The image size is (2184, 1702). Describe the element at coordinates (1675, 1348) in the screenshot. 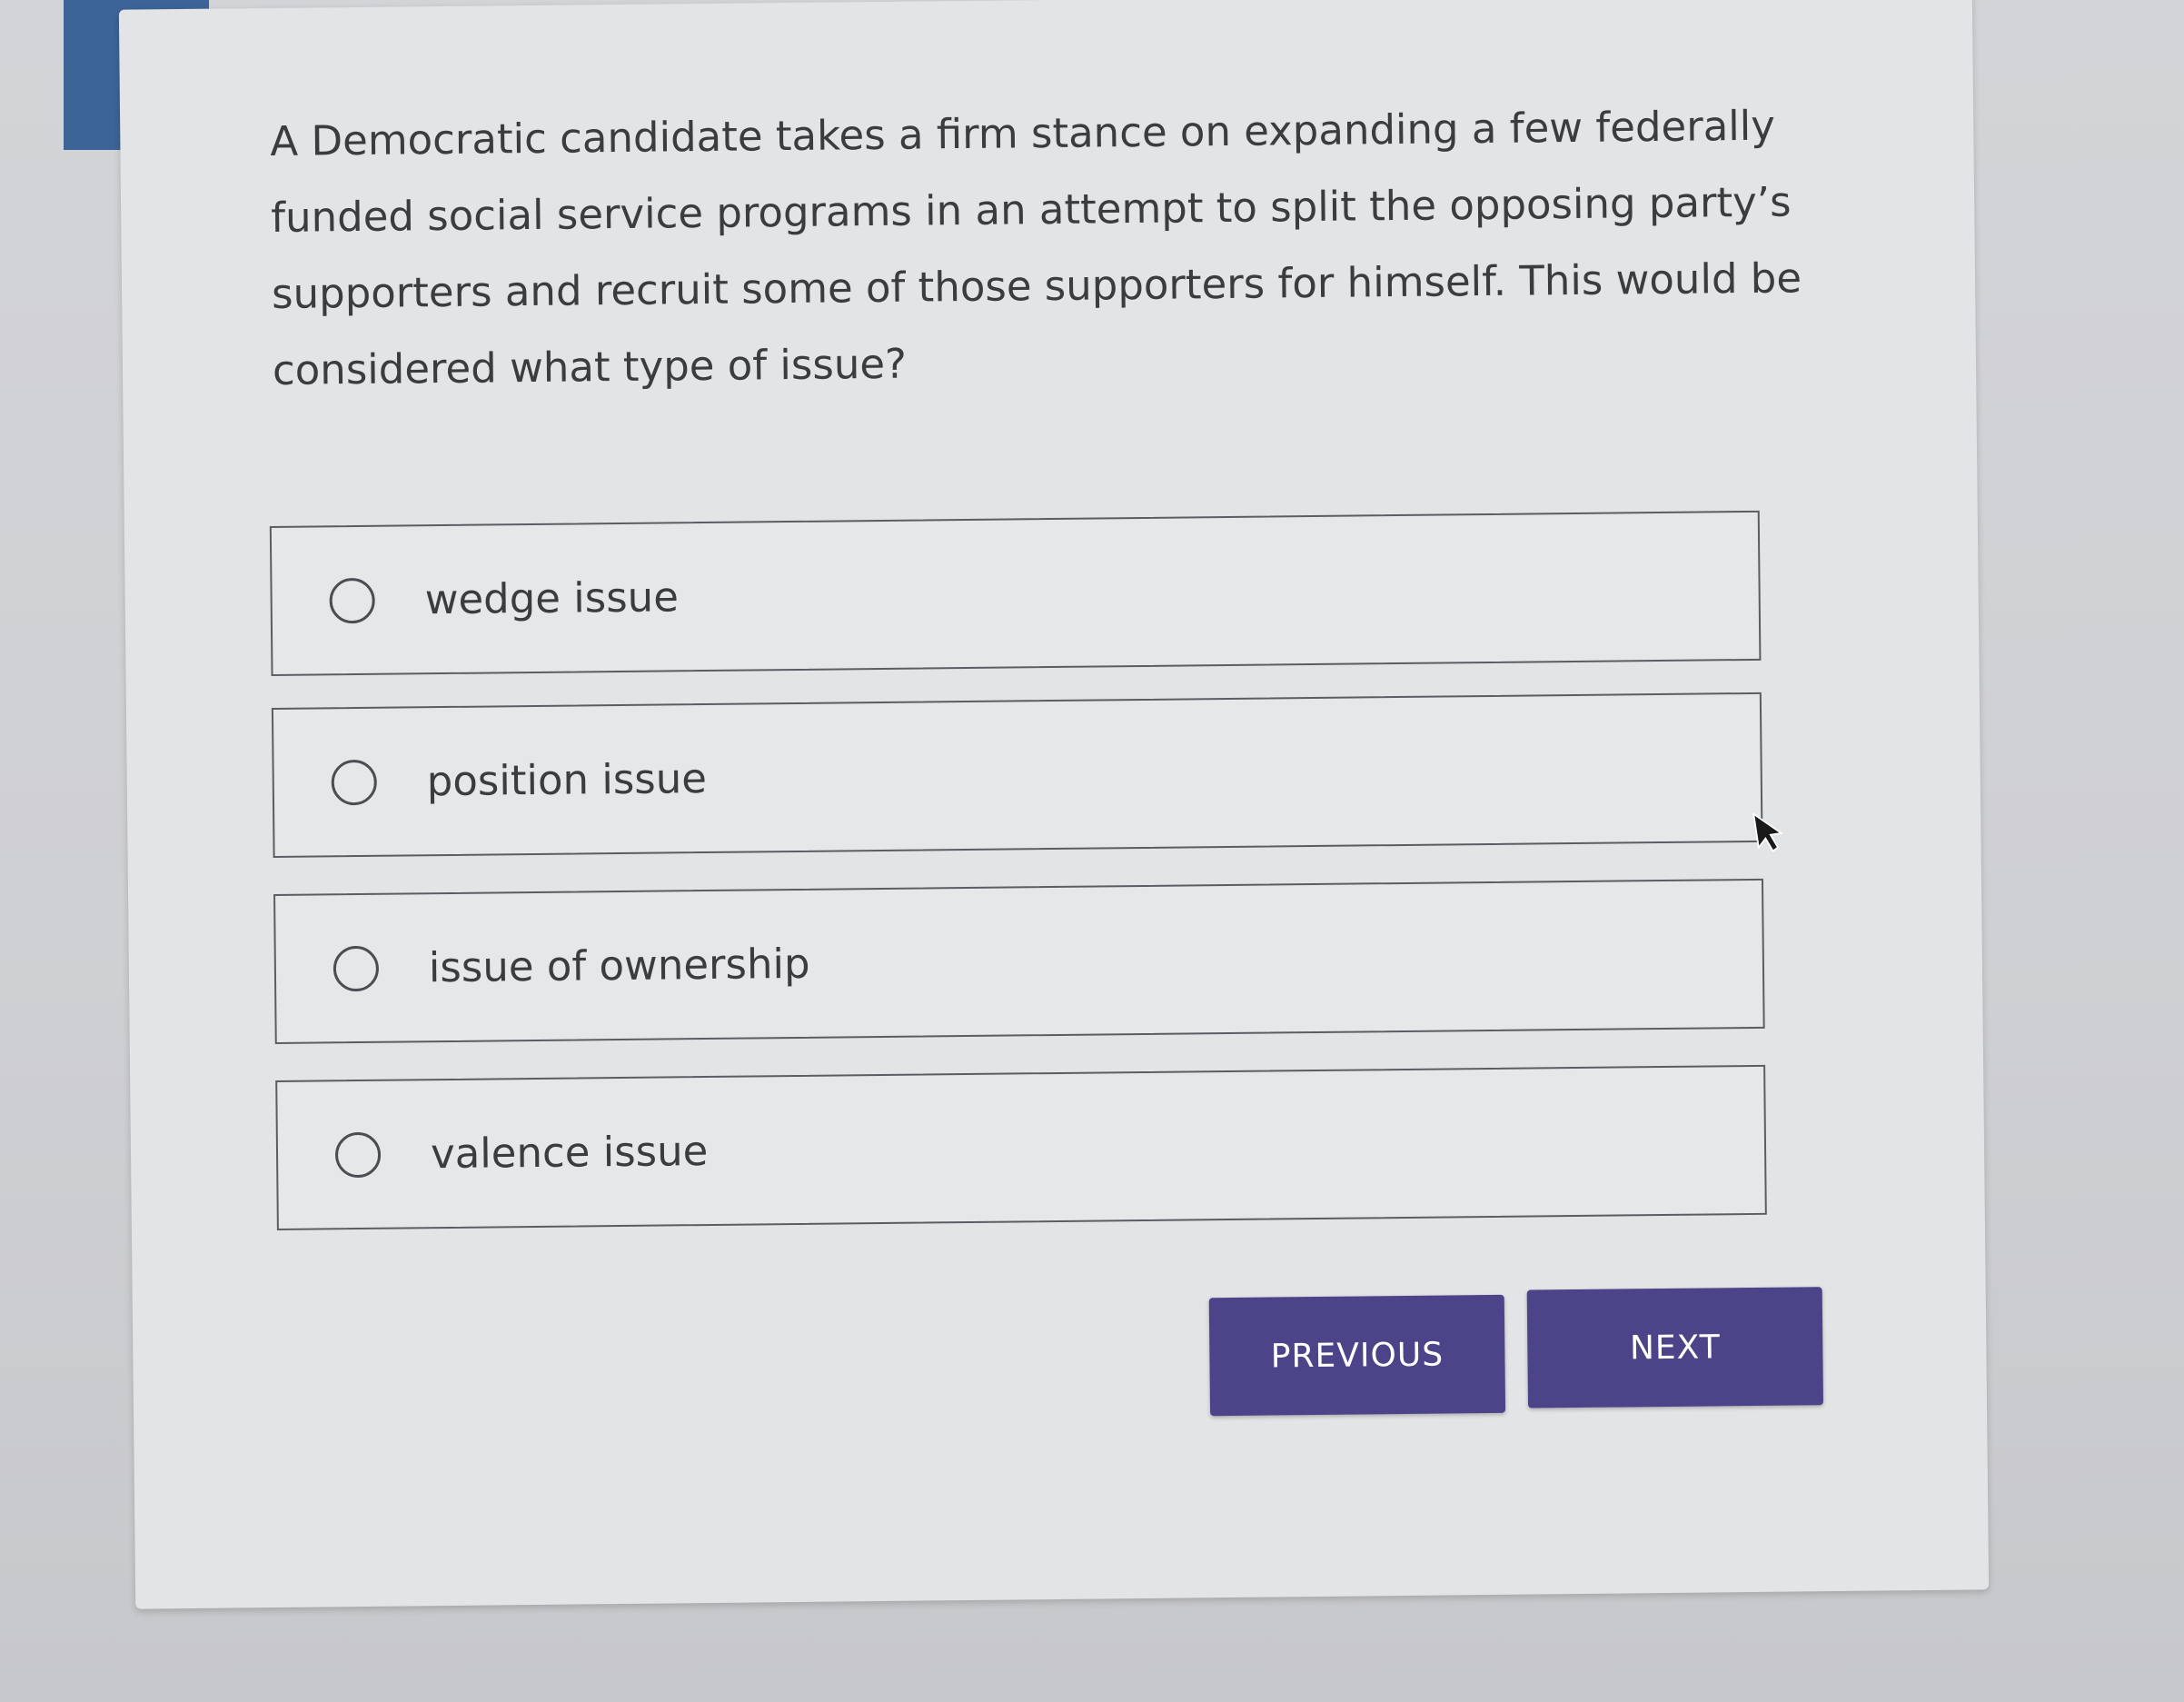

I see `next-button: NEXT` at that location.